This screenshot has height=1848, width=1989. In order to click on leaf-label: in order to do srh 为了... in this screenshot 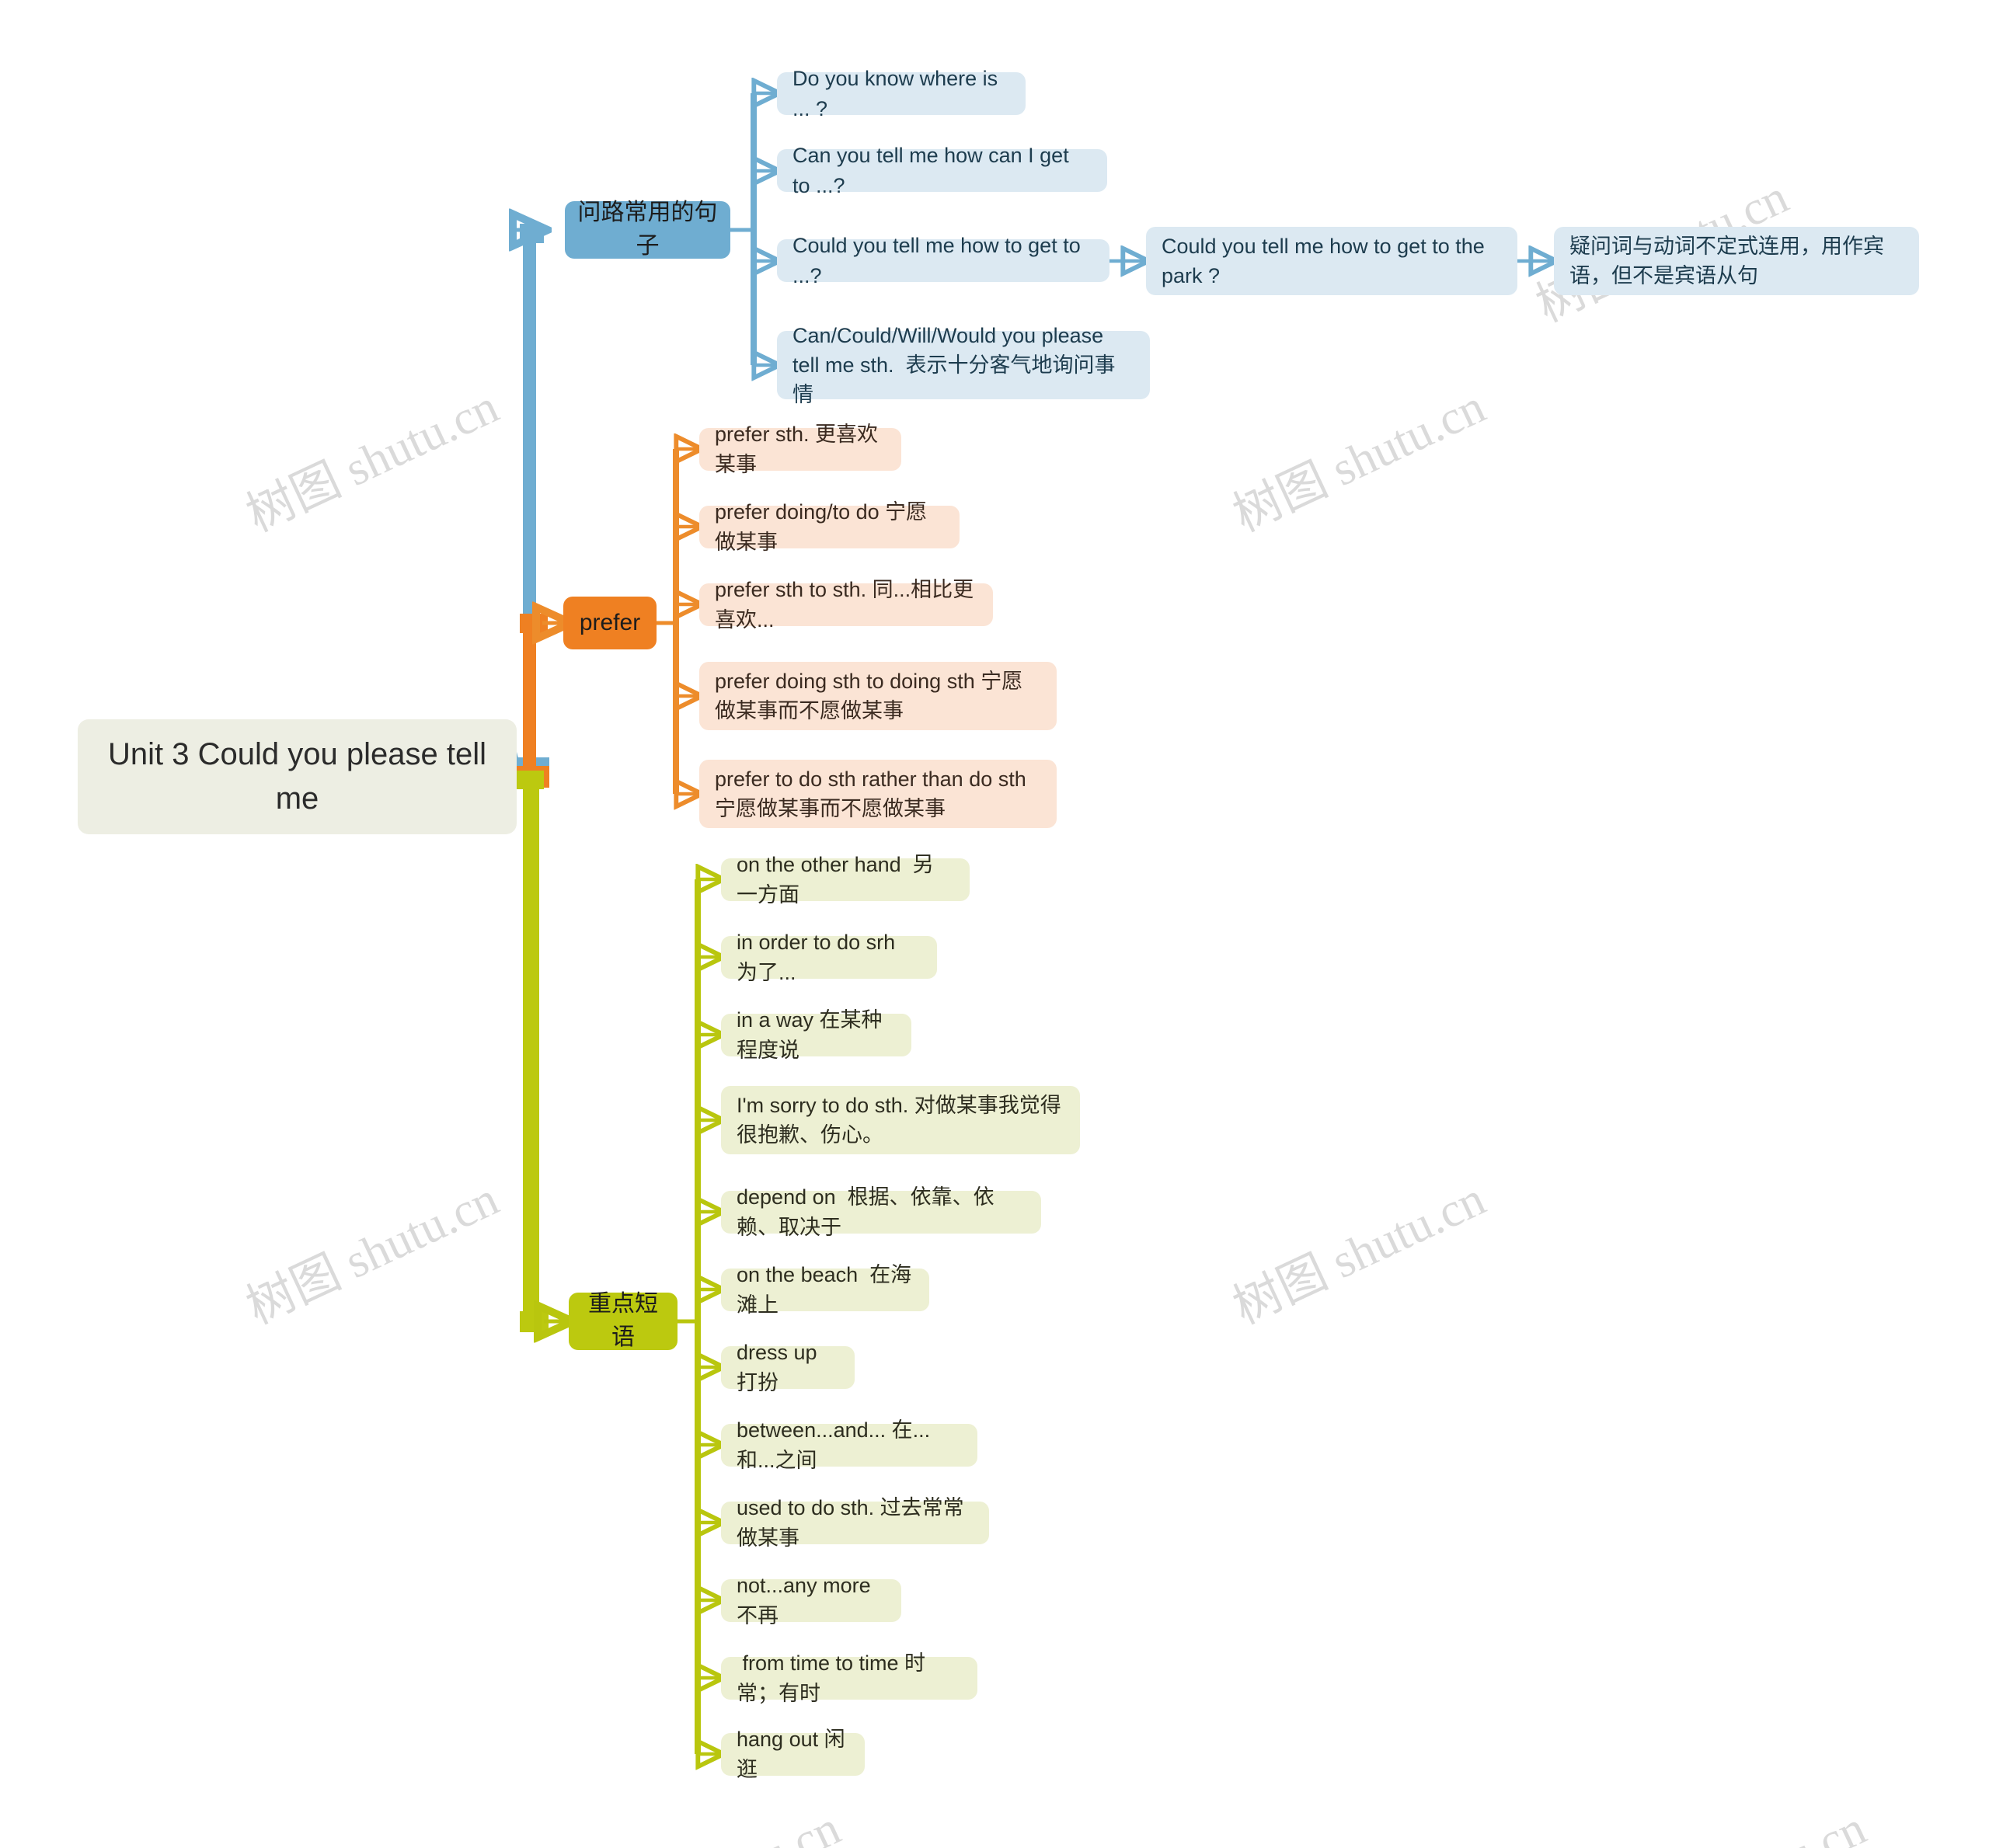, I will do `click(822, 958)`.